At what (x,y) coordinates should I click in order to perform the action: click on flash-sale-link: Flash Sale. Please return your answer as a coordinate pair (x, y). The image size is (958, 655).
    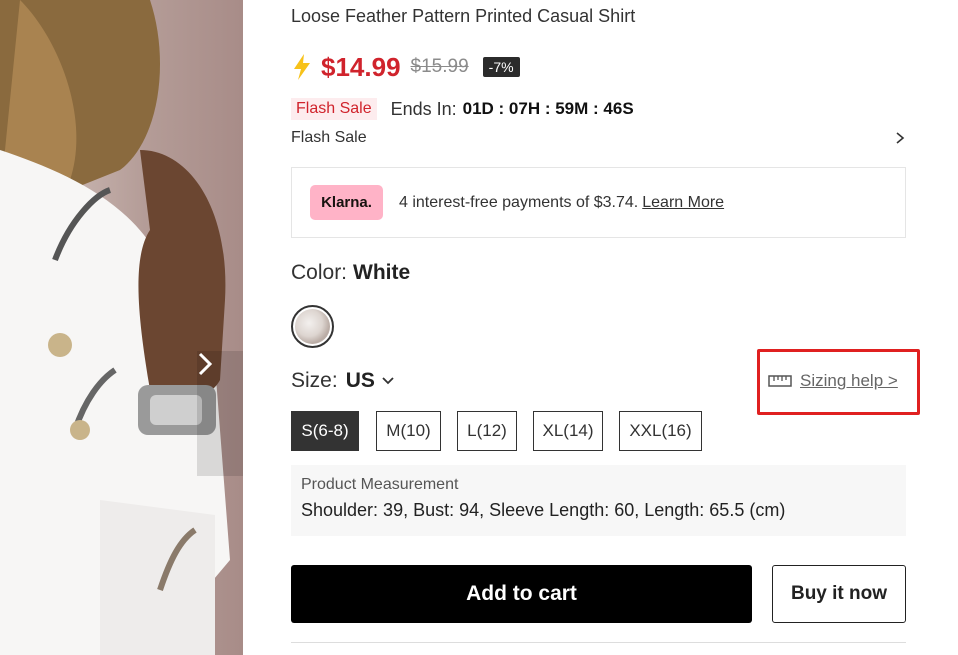
    Looking at the image, I should click on (598, 138).